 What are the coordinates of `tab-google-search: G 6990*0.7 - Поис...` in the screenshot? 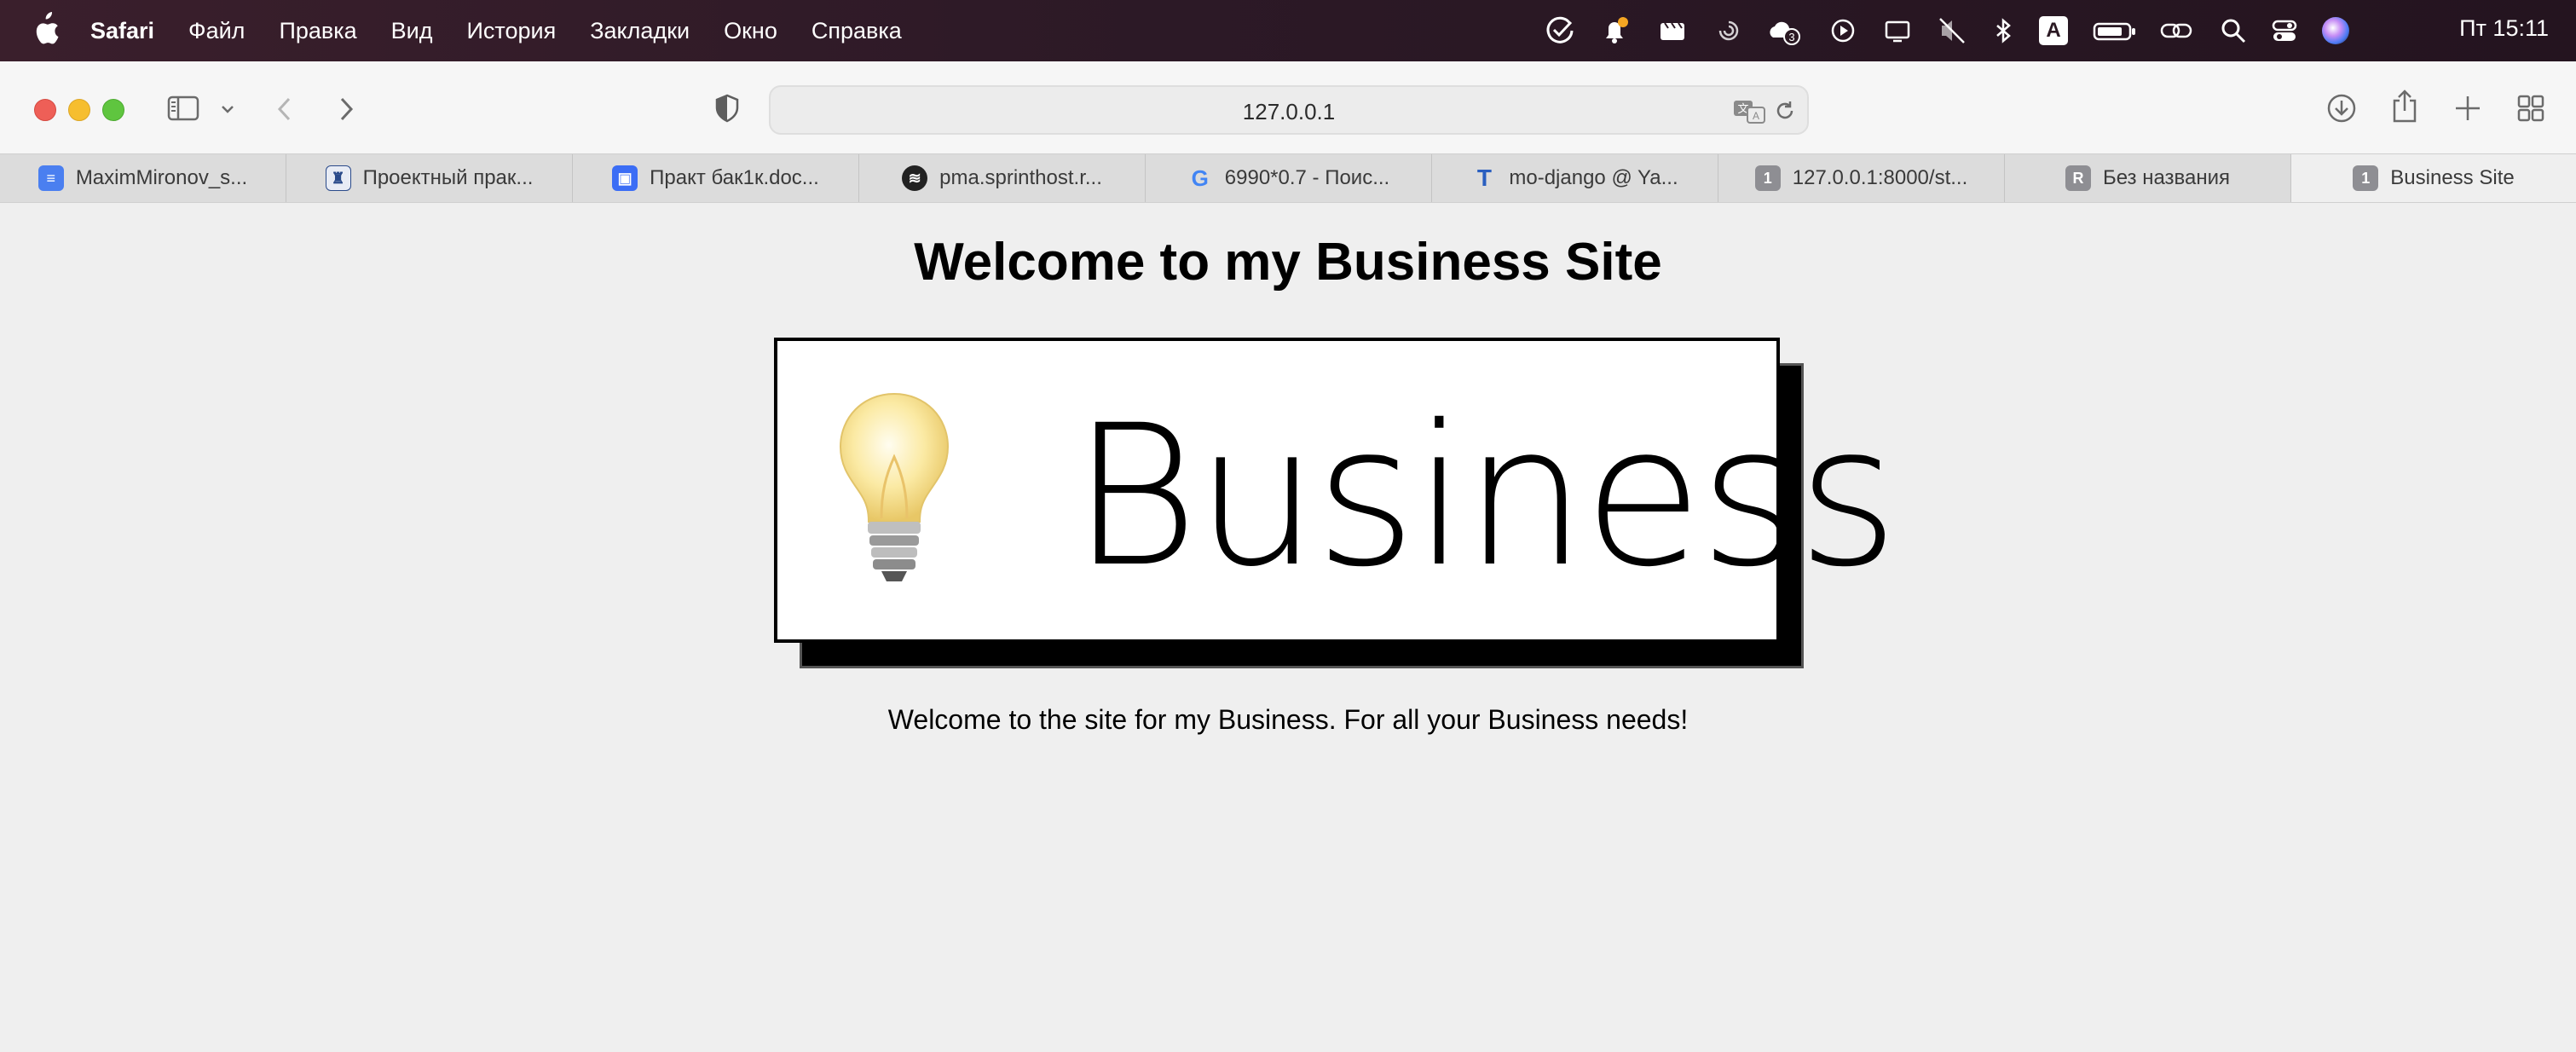 It's located at (1289, 178).